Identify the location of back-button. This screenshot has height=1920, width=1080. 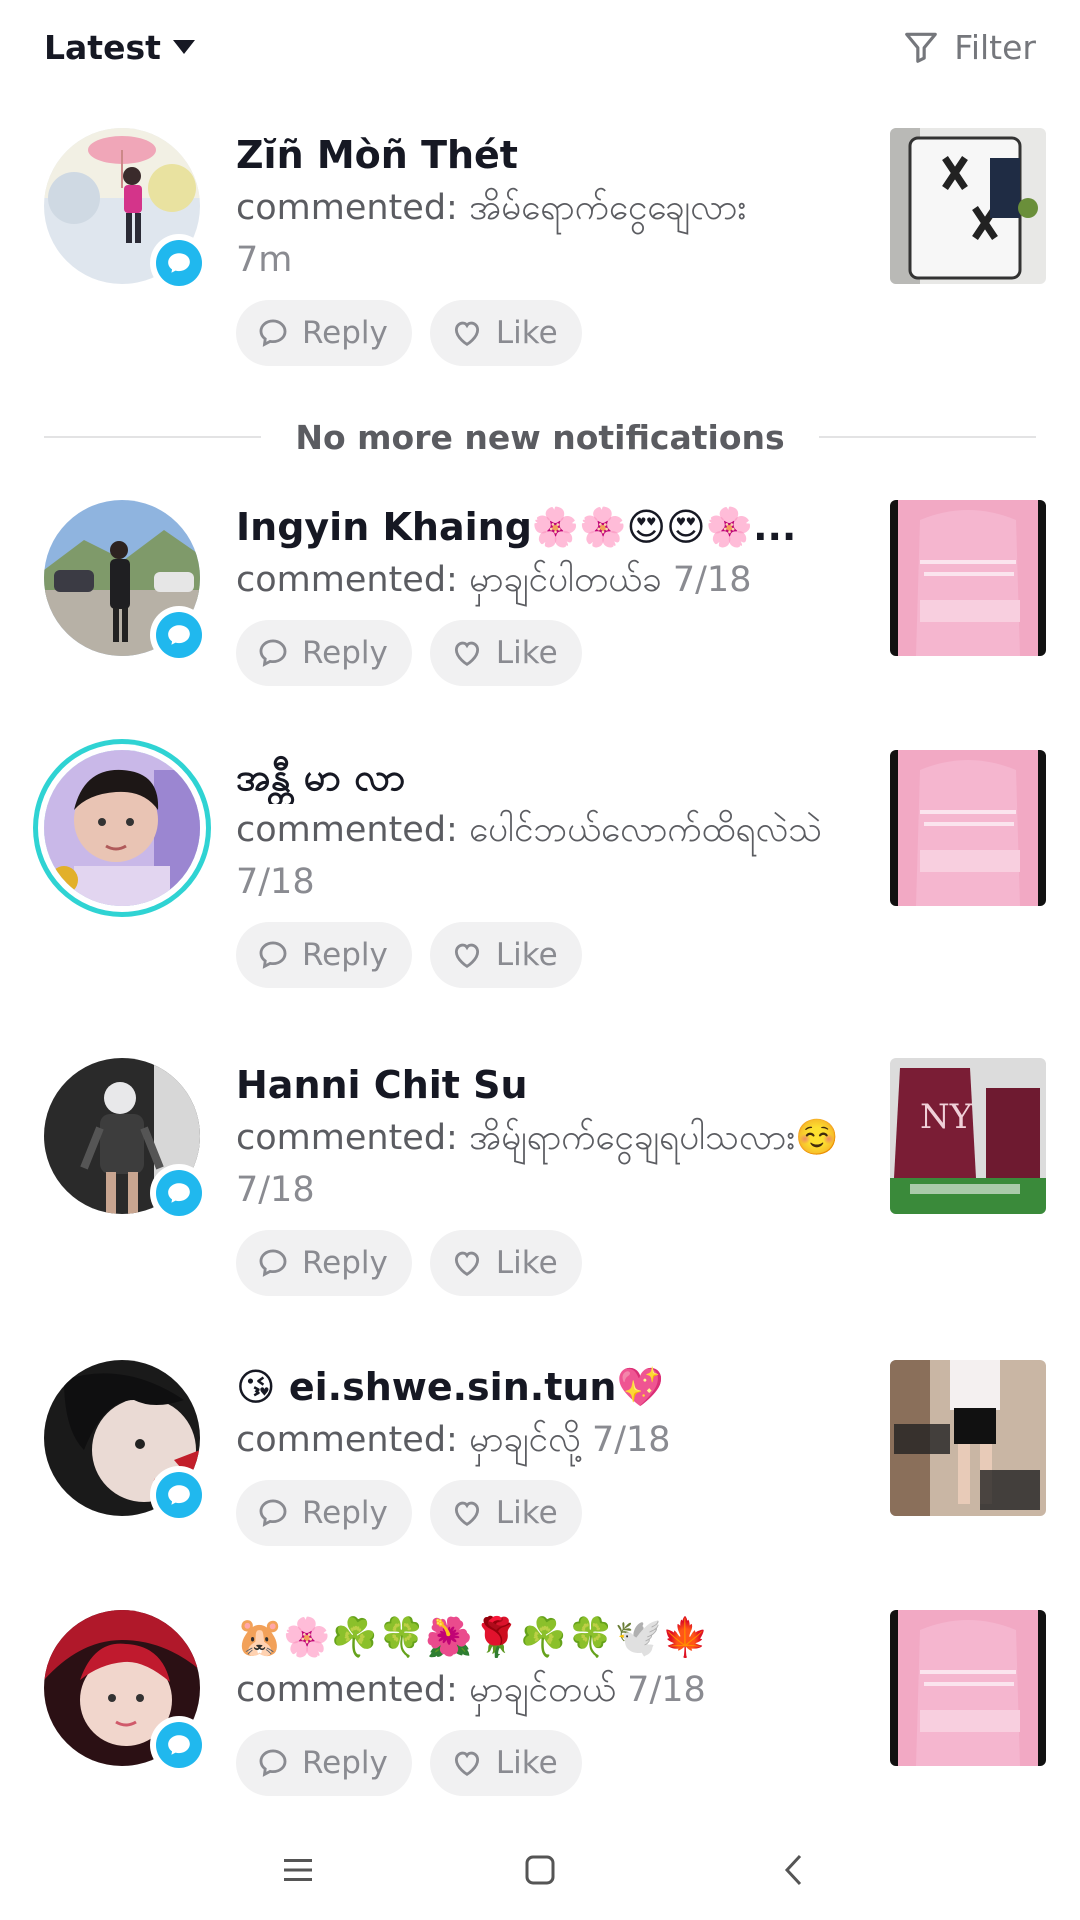
(794, 1870).